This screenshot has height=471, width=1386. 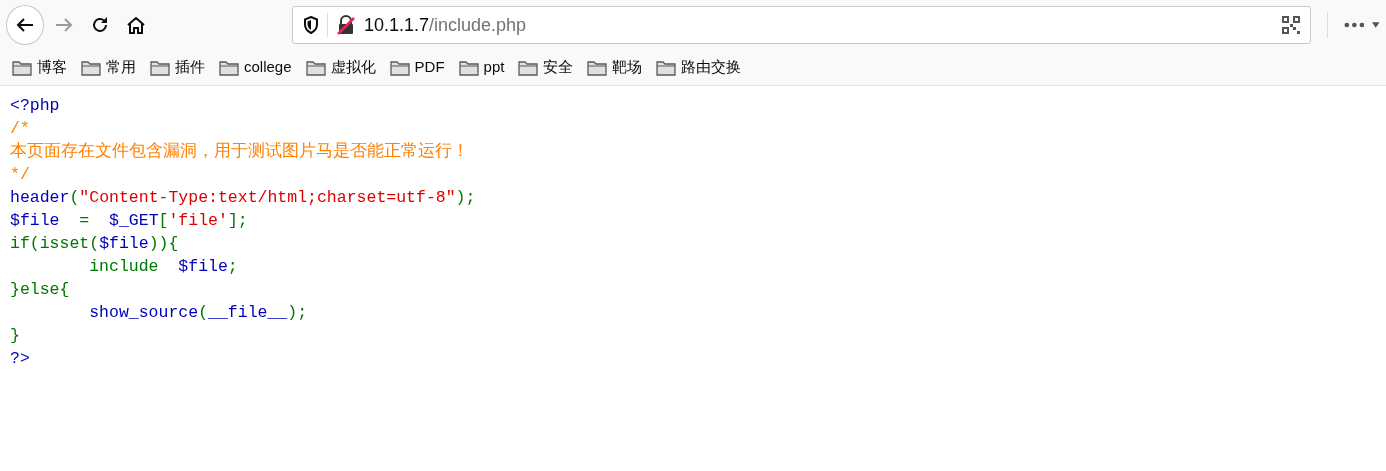 What do you see at coordinates (94, 244) in the screenshot?
I see `code-line: if(isset($file)){` at bounding box center [94, 244].